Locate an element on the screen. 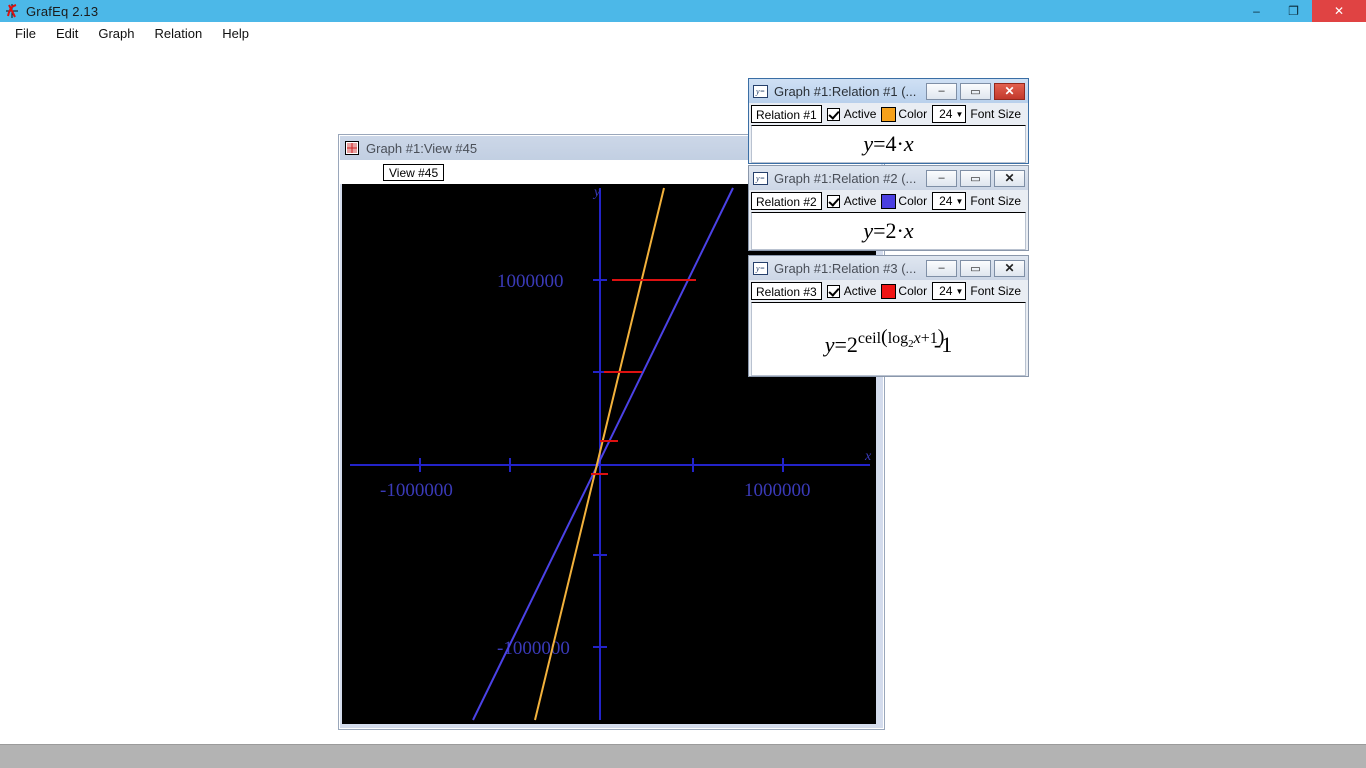 The height and width of the screenshot is (768, 1366). taskbar is located at coordinates (683, 756).